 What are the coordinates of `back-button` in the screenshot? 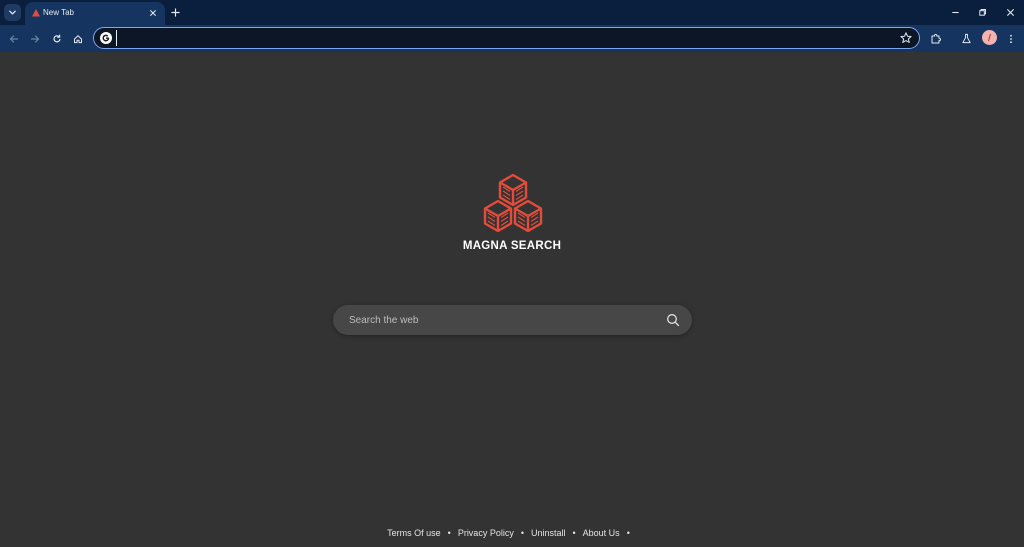 It's located at (13, 38).